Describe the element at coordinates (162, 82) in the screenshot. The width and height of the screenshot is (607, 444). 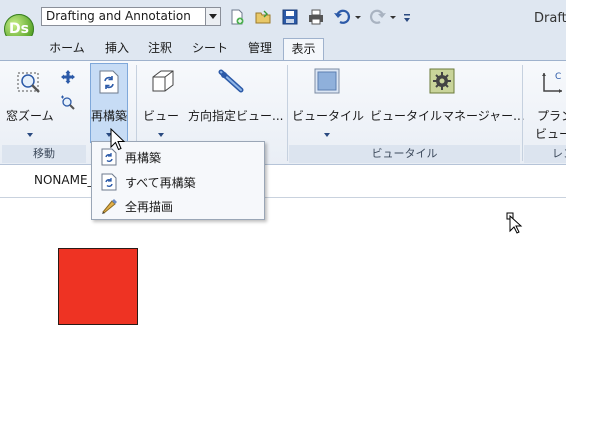
I see `view-cube-icon` at that location.